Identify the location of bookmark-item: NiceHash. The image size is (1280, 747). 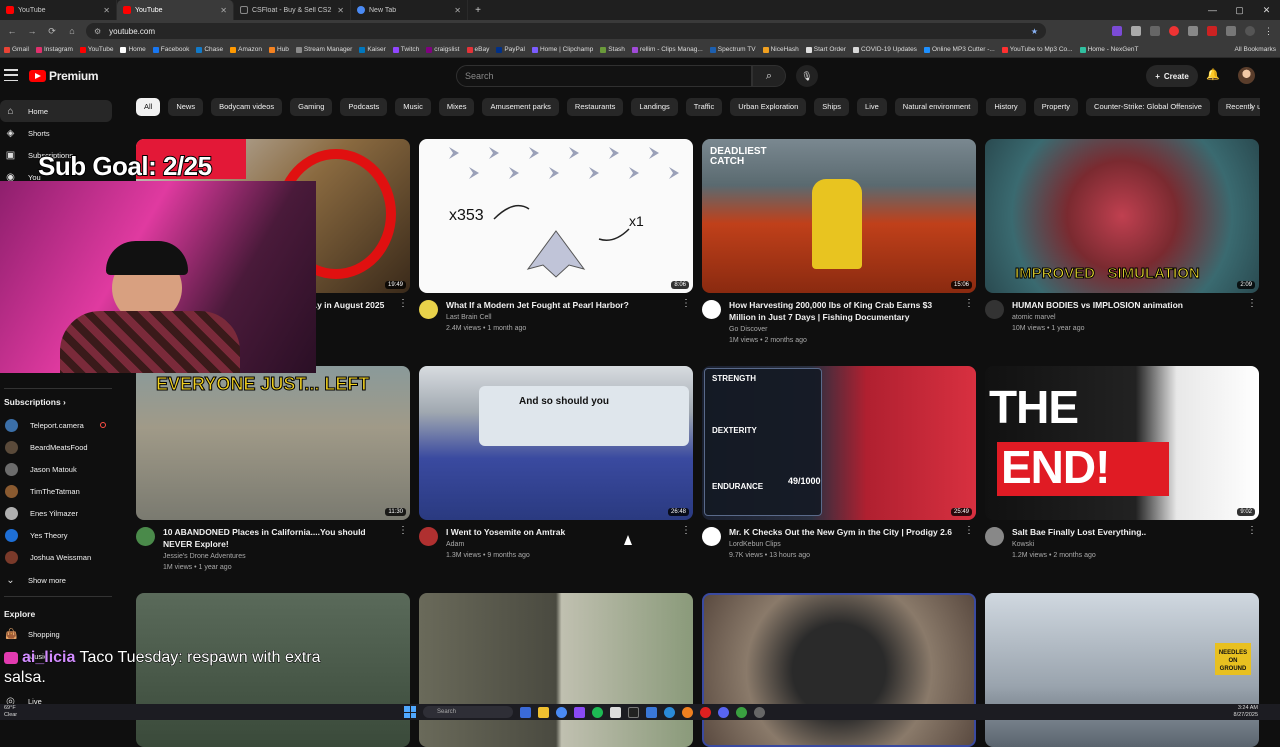
(780, 49).